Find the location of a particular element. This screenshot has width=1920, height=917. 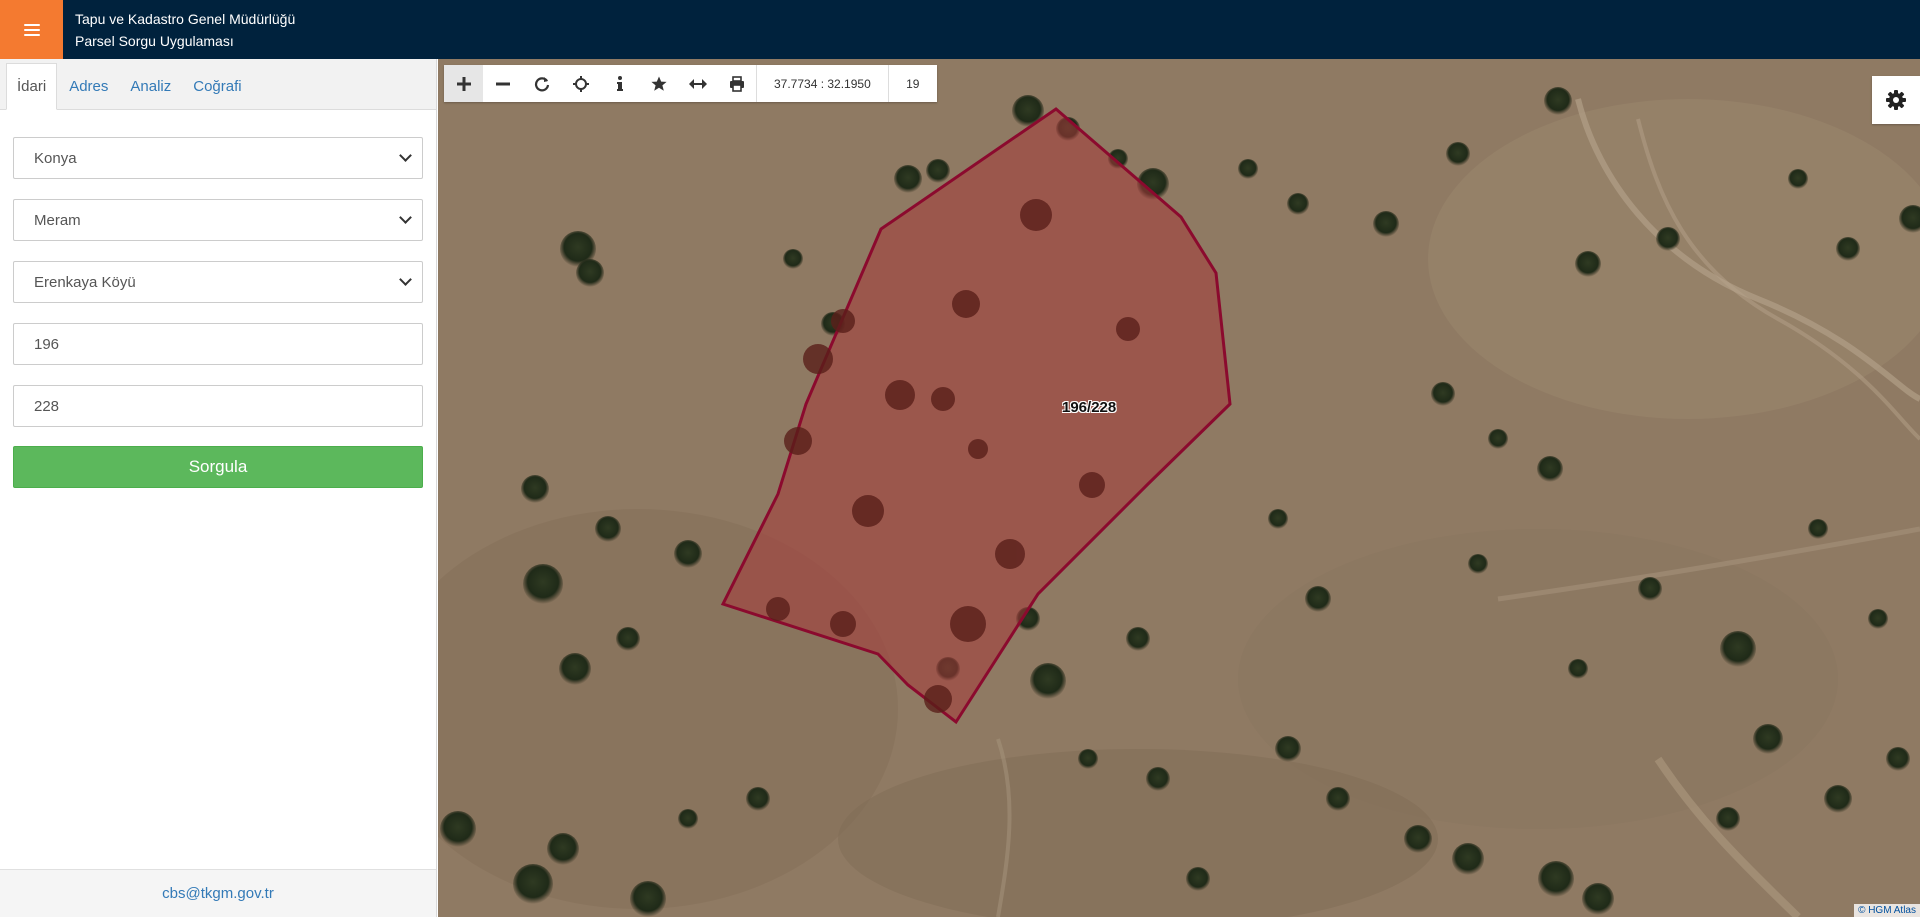

info-button is located at coordinates (619, 83).